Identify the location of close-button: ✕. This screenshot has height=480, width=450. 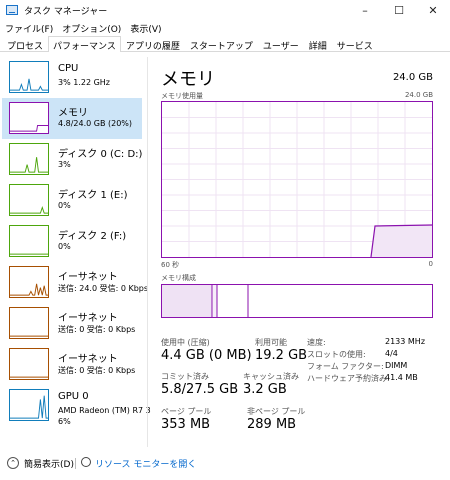
(433, 10).